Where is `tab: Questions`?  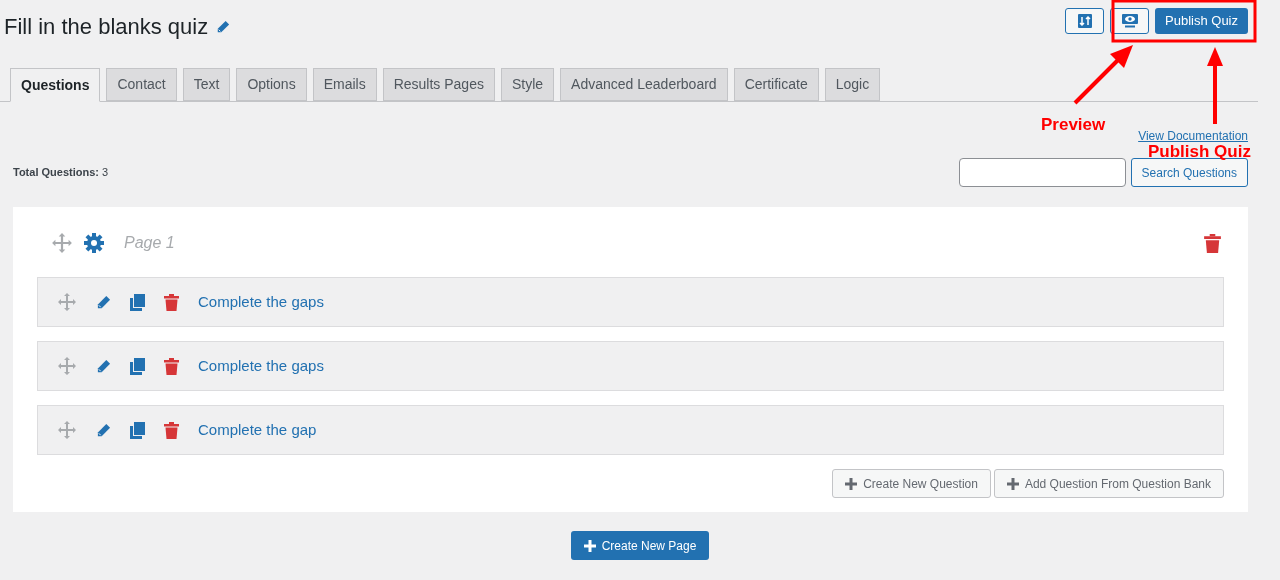
tab: Questions is located at coordinates (55, 85).